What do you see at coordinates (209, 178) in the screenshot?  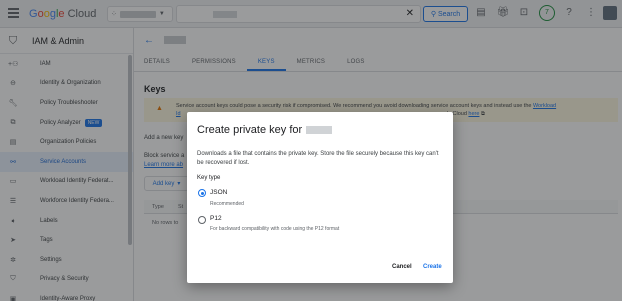 I see `key-type-label: Key type` at bounding box center [209, 178].